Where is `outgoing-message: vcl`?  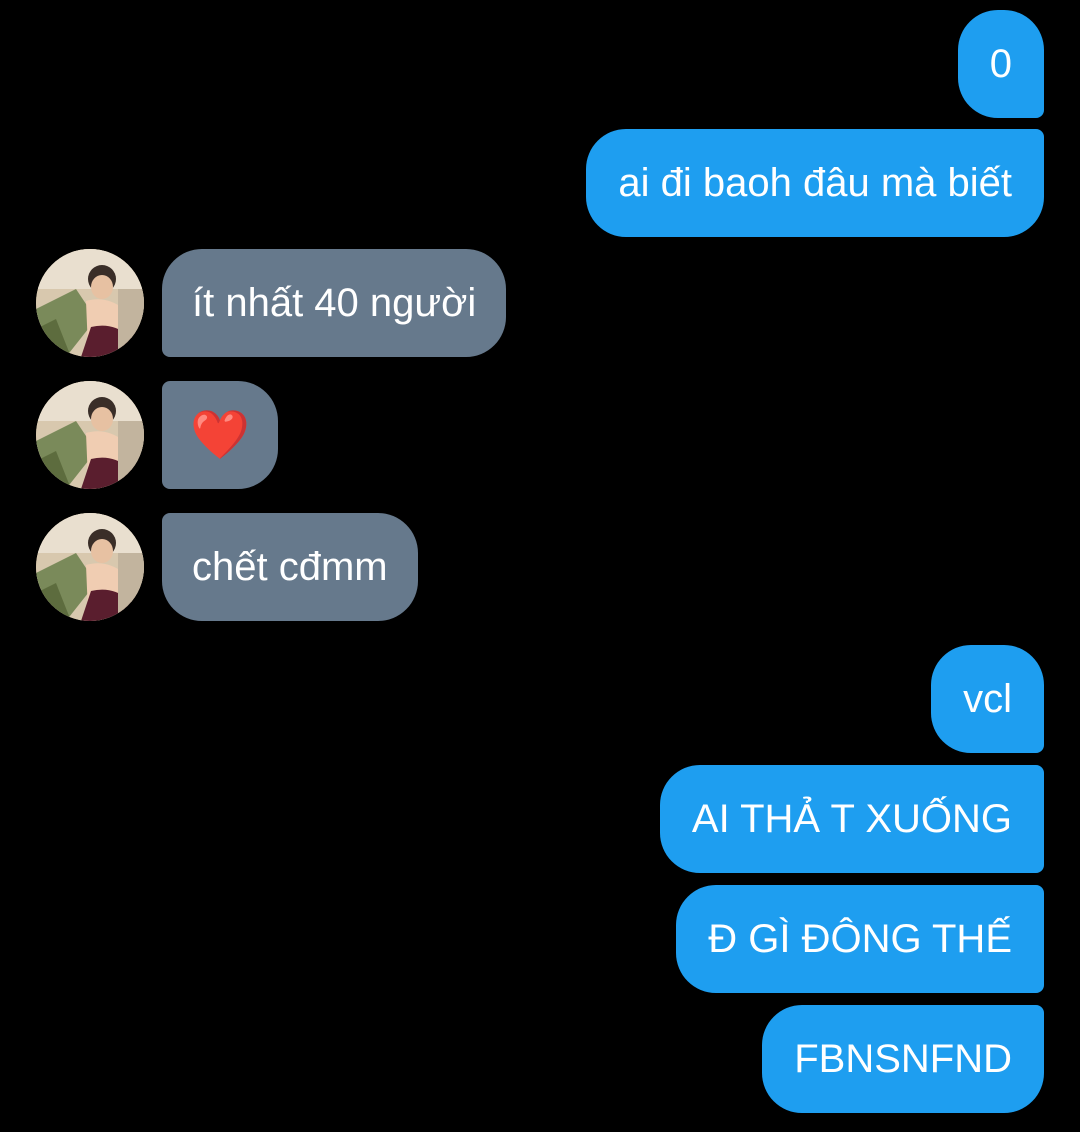
outgoing-message: vcl is located at coordinates (987, 699).